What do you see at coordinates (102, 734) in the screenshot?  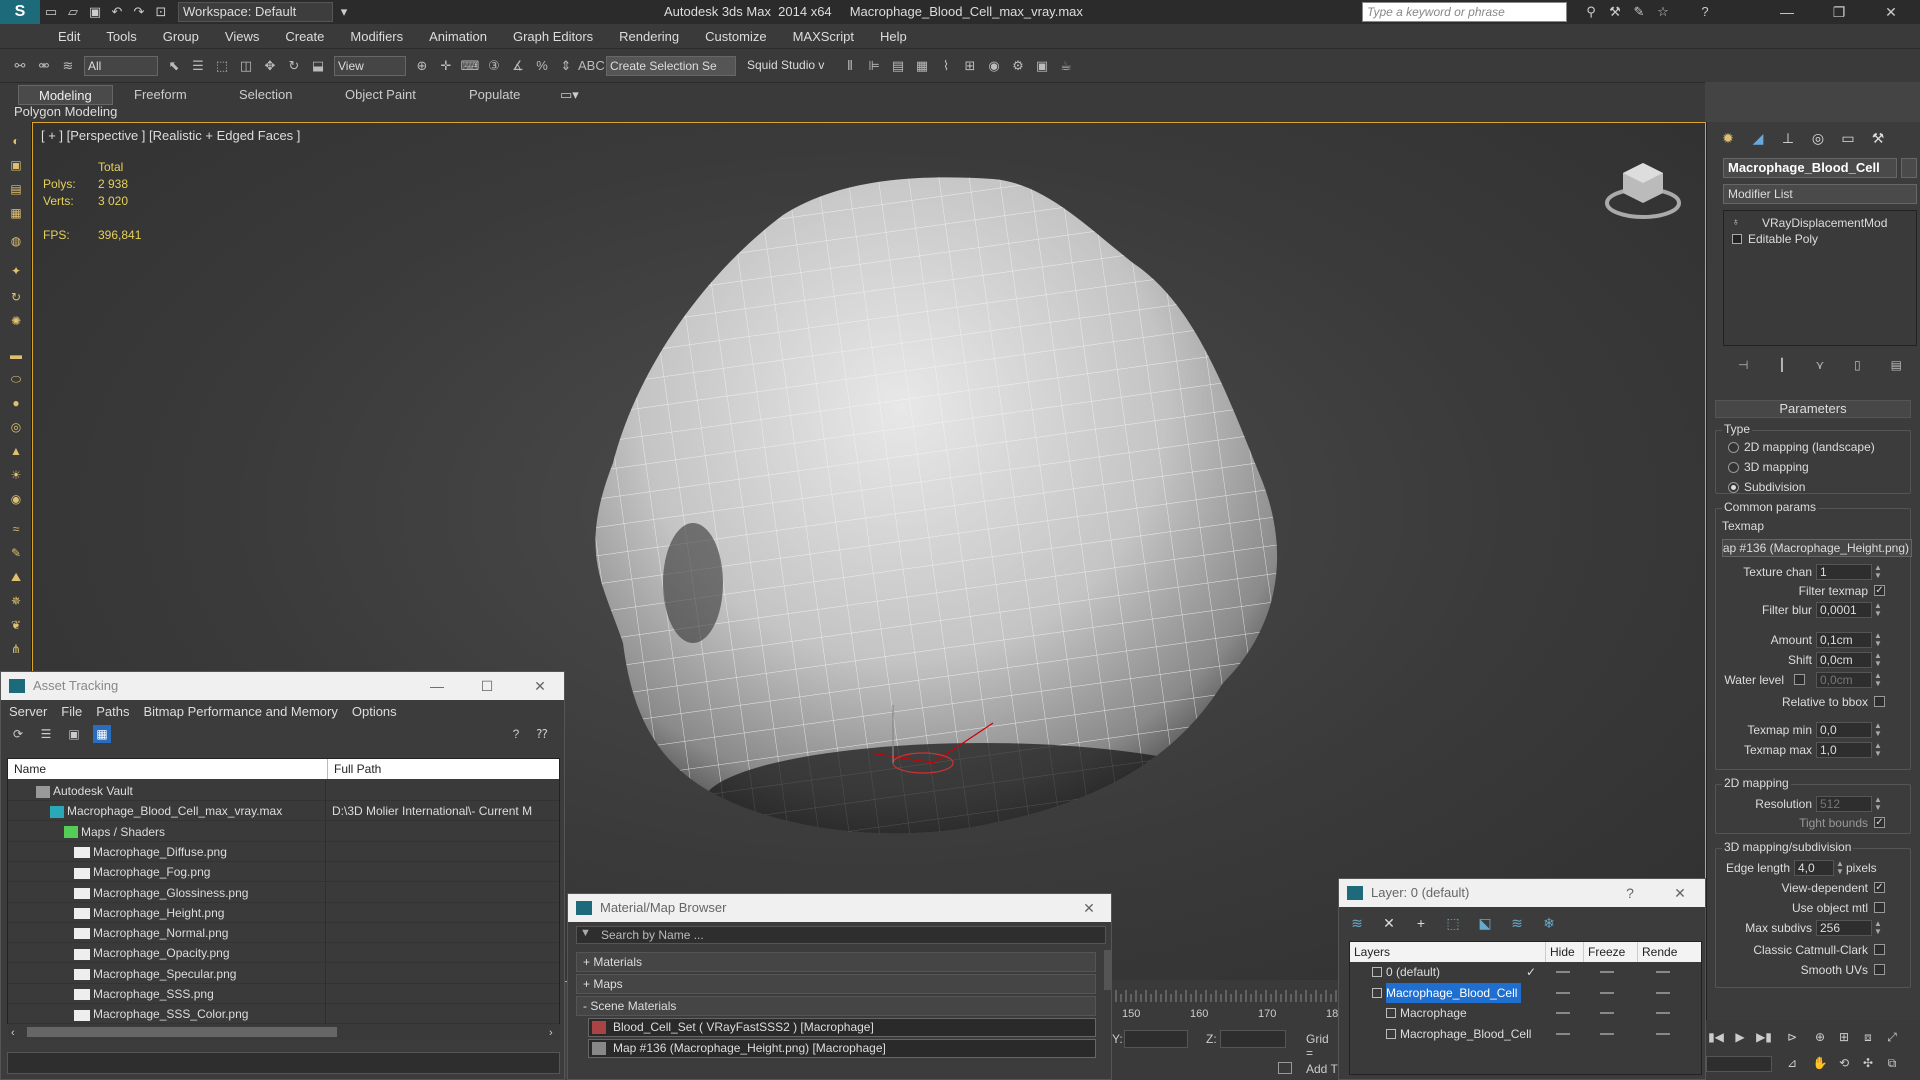 I see `table-view-icon: ▦` at bounding box center [102, 734].